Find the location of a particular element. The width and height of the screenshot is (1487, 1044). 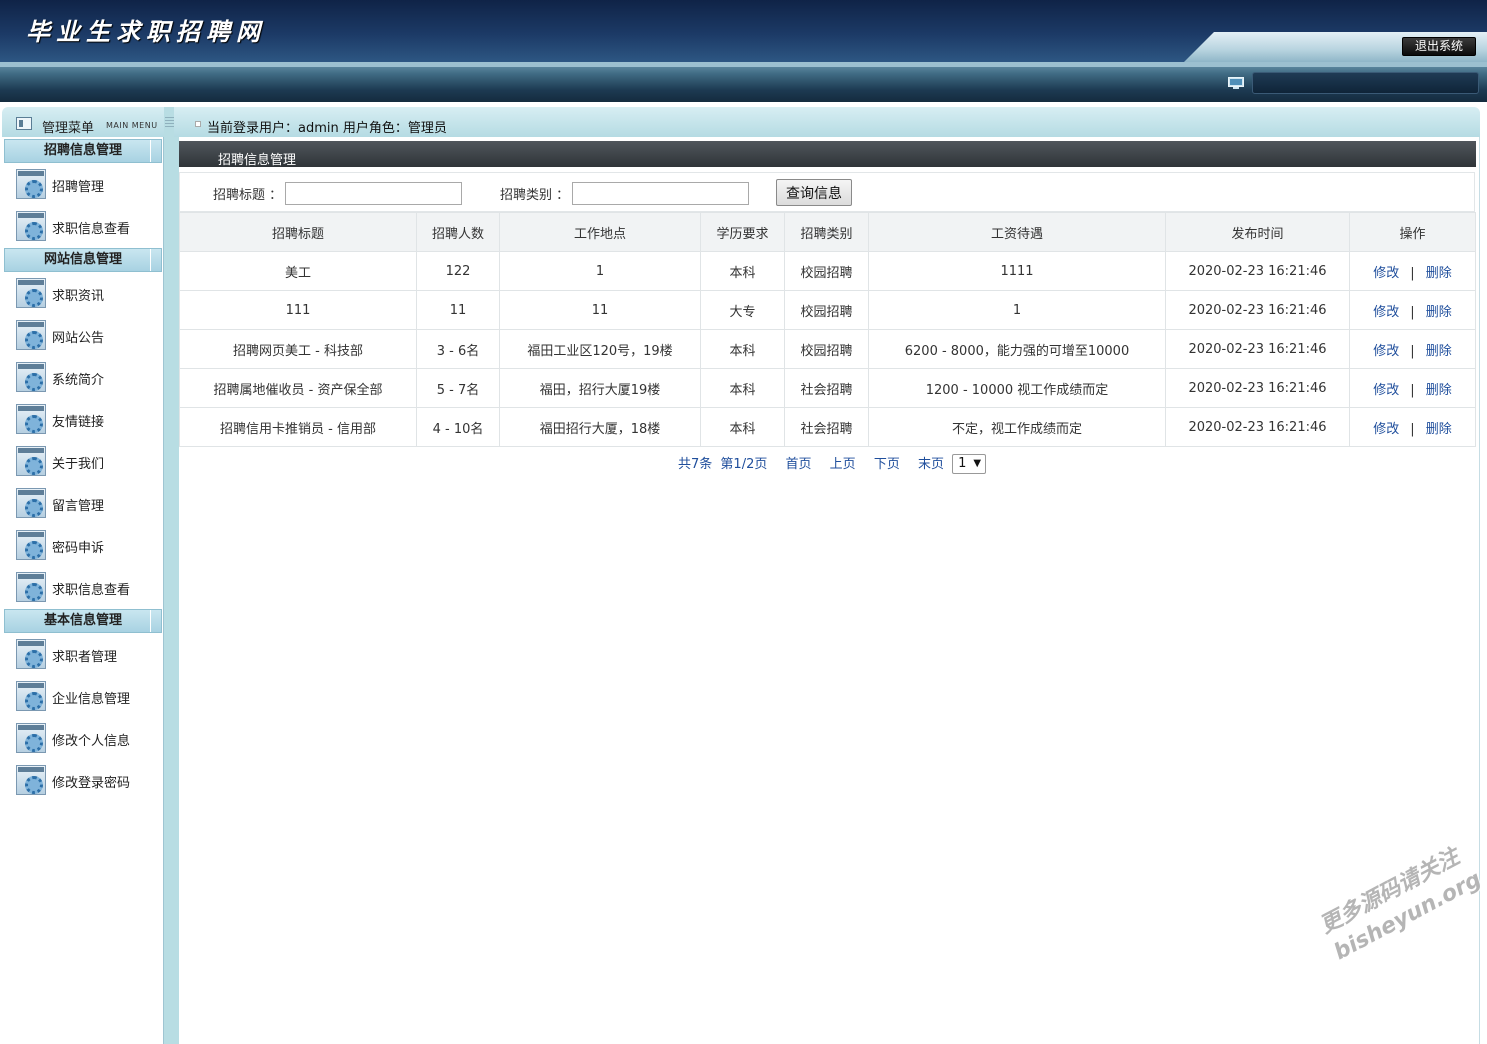

monitor-icon is located at coordinates (1236, 83).